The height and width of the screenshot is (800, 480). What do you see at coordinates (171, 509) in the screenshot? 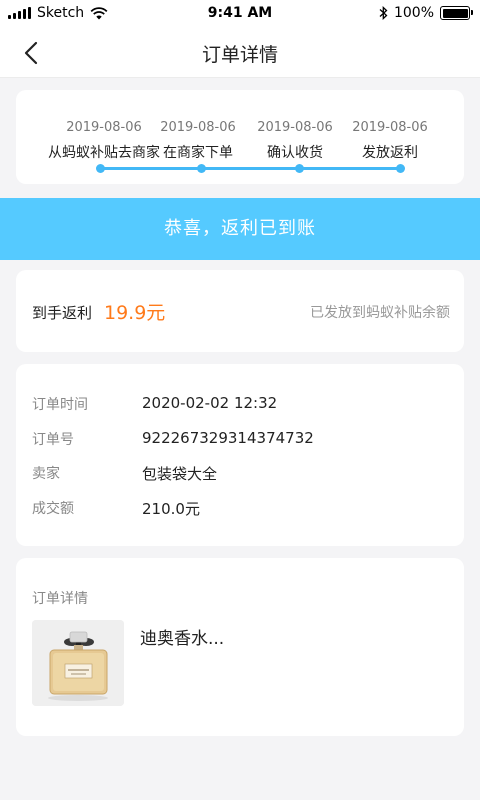
I see `info-value: 210.0元` at bounding box center [171, 509].